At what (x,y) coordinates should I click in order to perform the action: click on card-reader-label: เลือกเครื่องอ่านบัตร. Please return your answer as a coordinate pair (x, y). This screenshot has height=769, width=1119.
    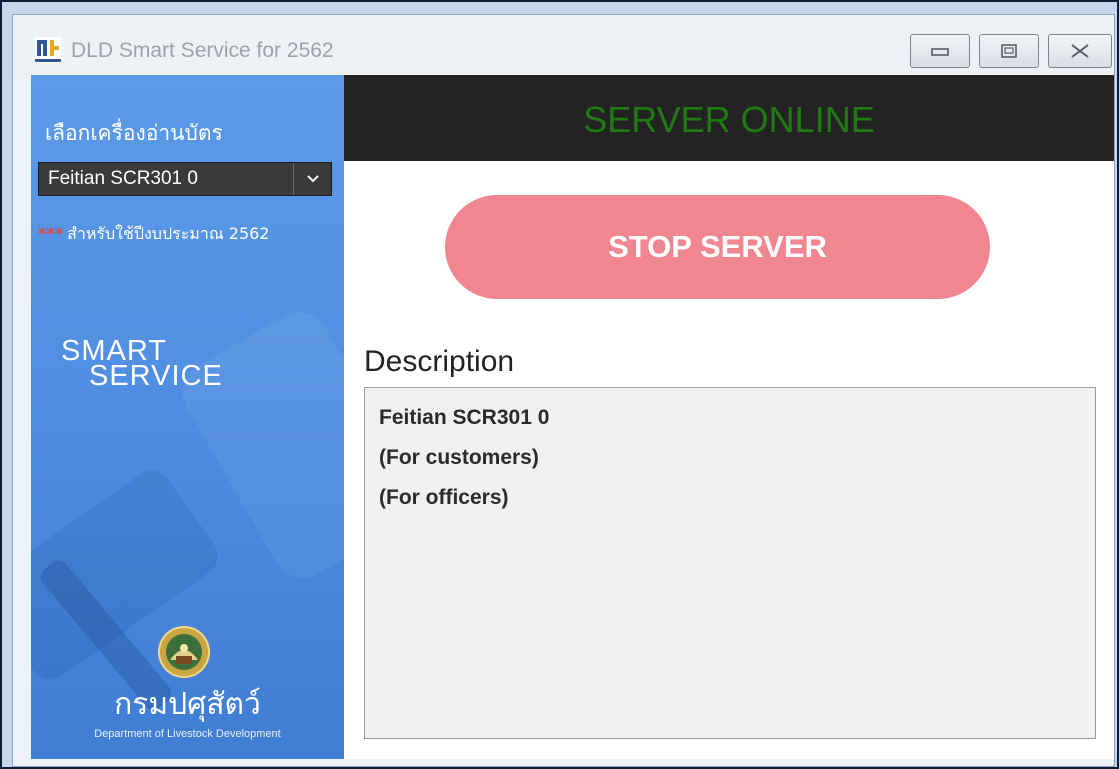
    Looking at the image, I should click on (134, 133).